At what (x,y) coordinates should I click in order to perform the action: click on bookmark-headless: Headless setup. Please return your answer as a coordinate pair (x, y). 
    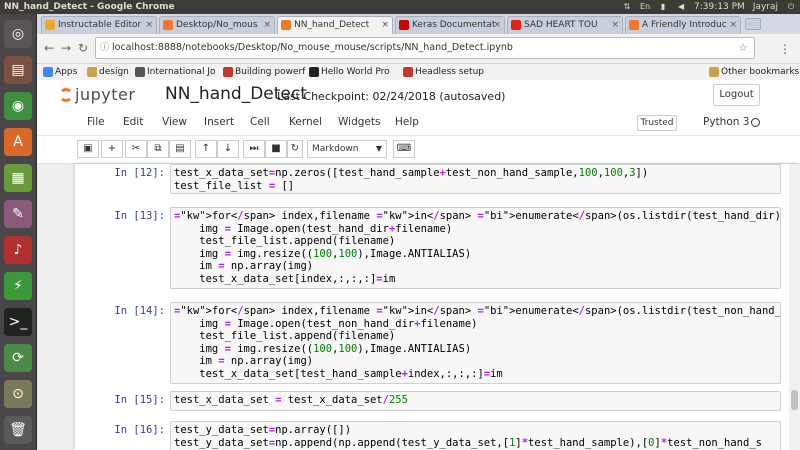
    Looking at the image, I should click on (443, 72).